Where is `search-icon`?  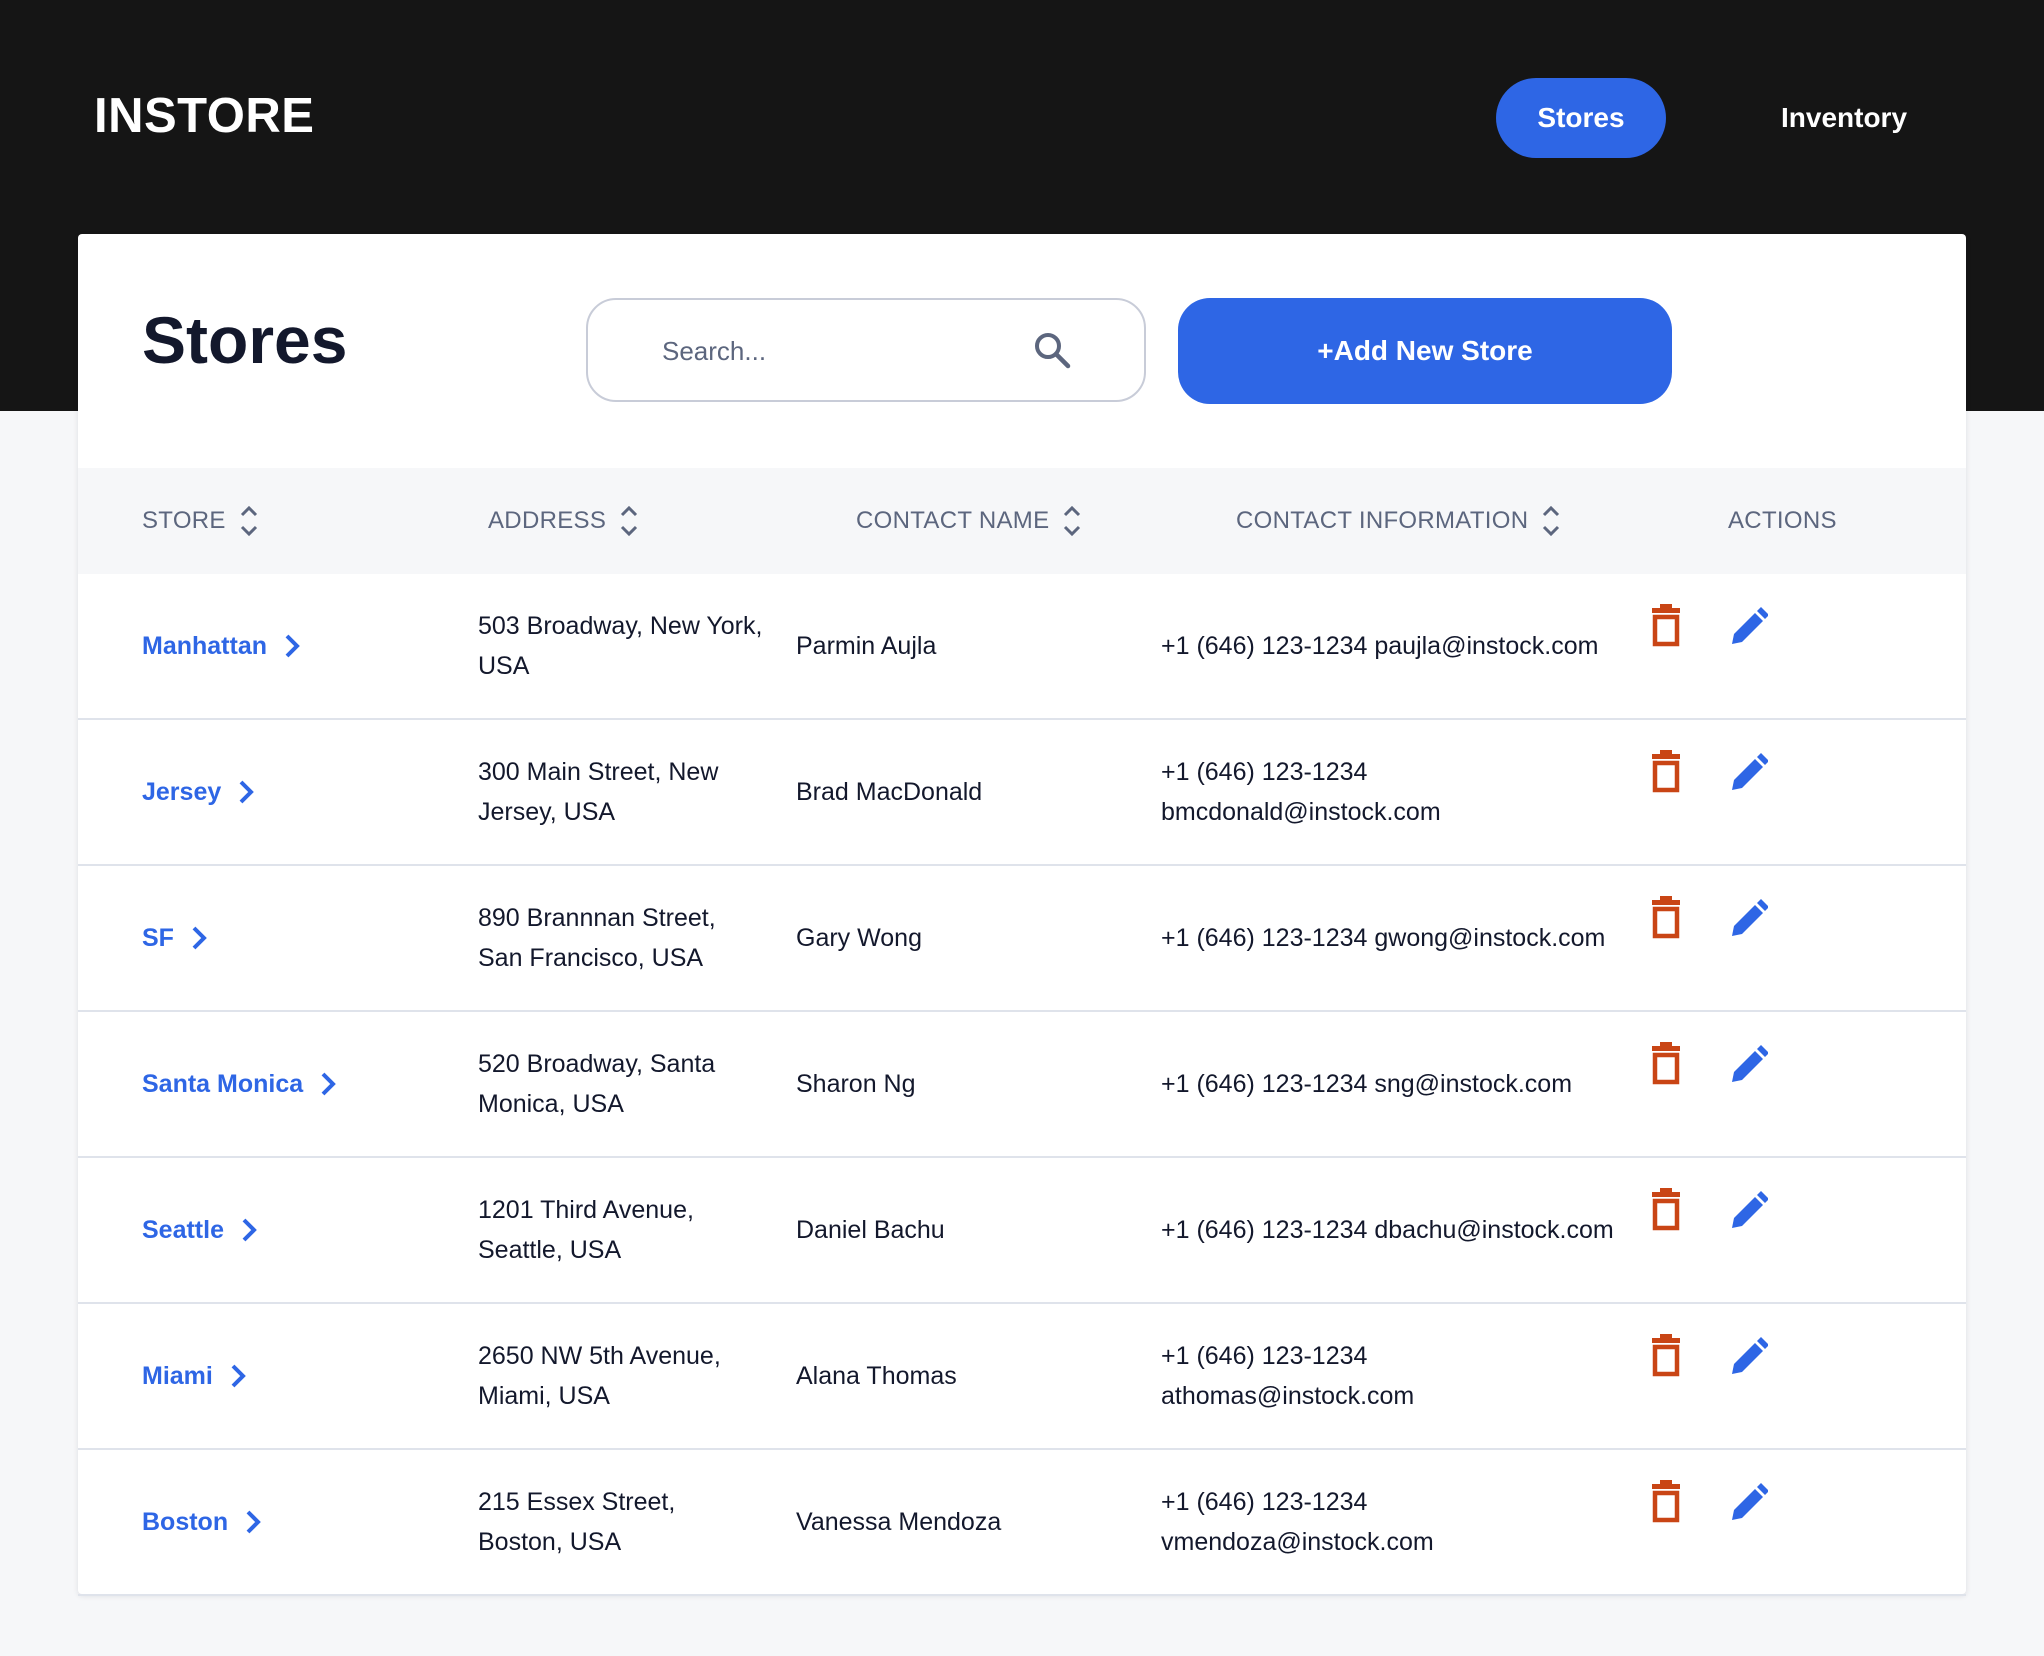
search-icon is located at coordinates (1052, 350).